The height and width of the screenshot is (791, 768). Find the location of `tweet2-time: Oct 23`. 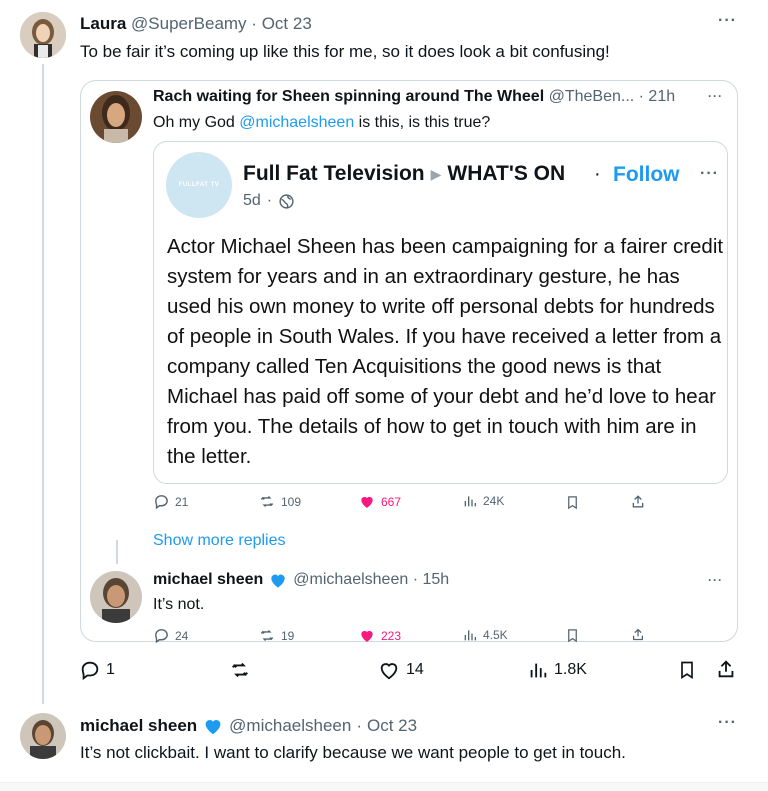

tweet2-time: Oct 23 is located at coordinates (392, 726).